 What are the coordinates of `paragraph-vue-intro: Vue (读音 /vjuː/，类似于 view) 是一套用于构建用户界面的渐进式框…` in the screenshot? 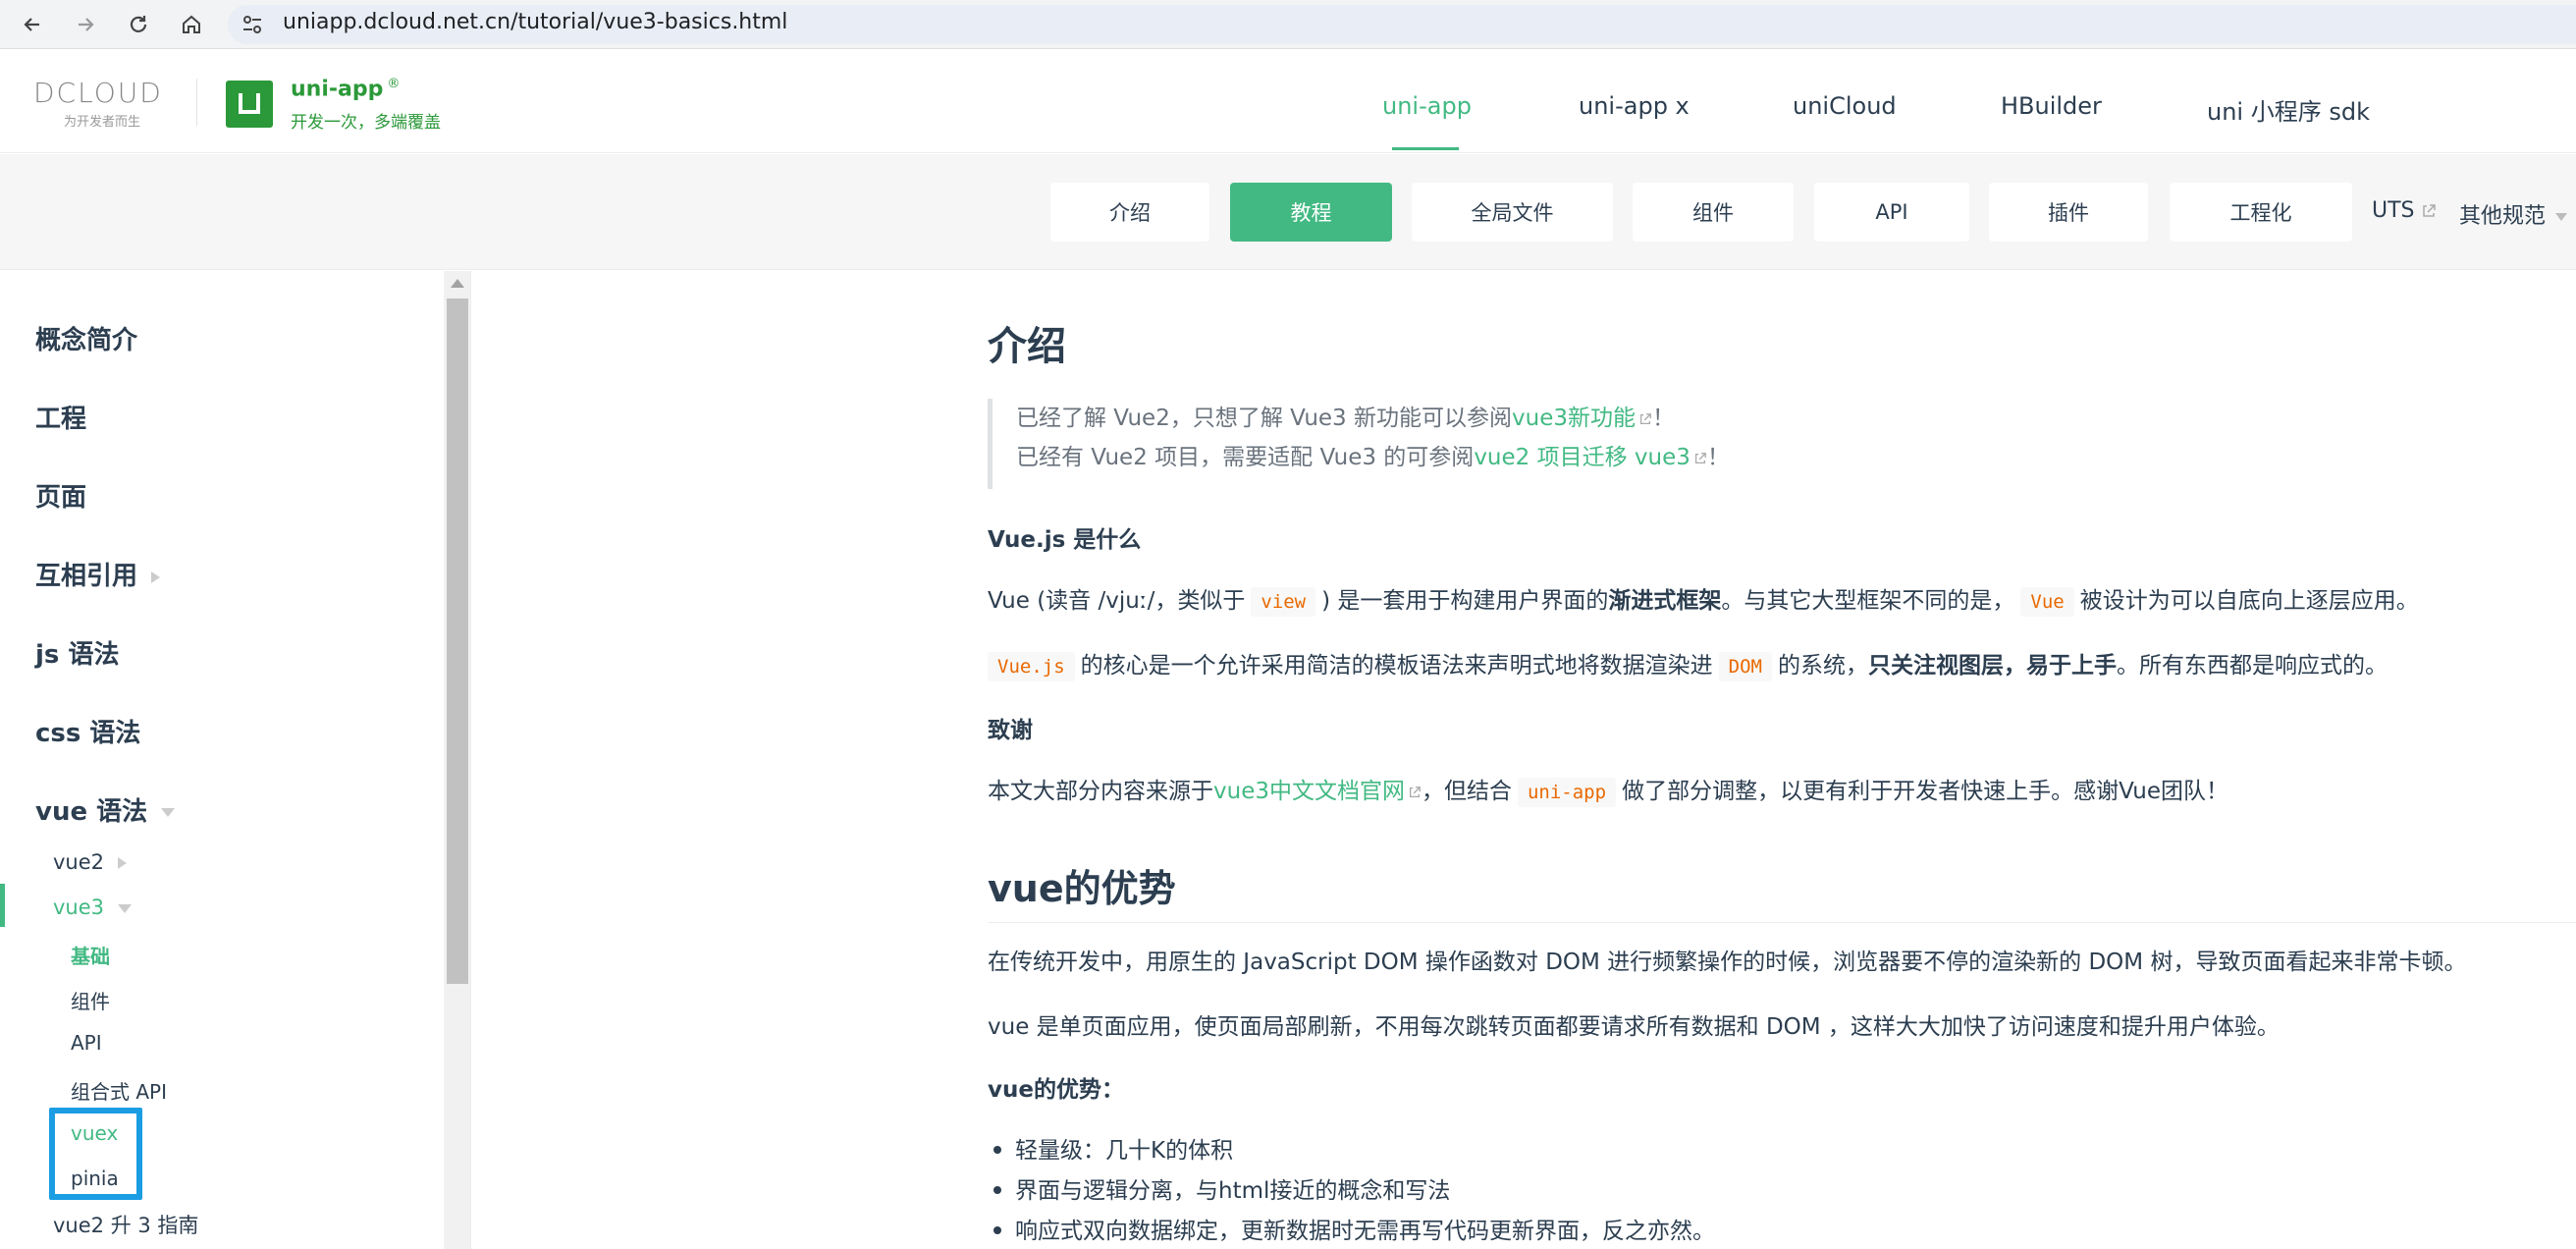 It's located at (1703, 599).